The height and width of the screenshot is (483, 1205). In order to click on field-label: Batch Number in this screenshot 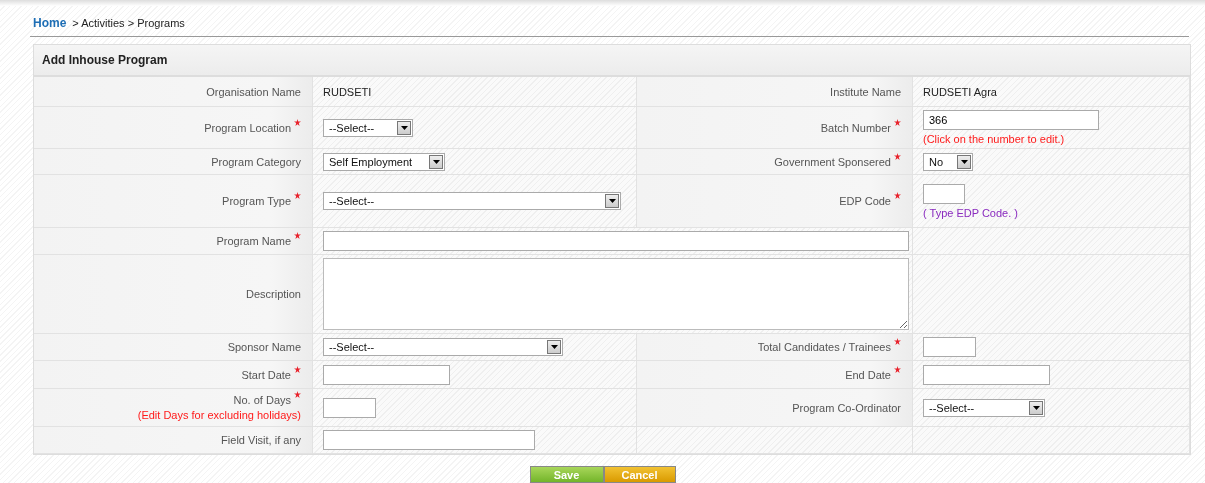, I will do `click(855, 127)`.